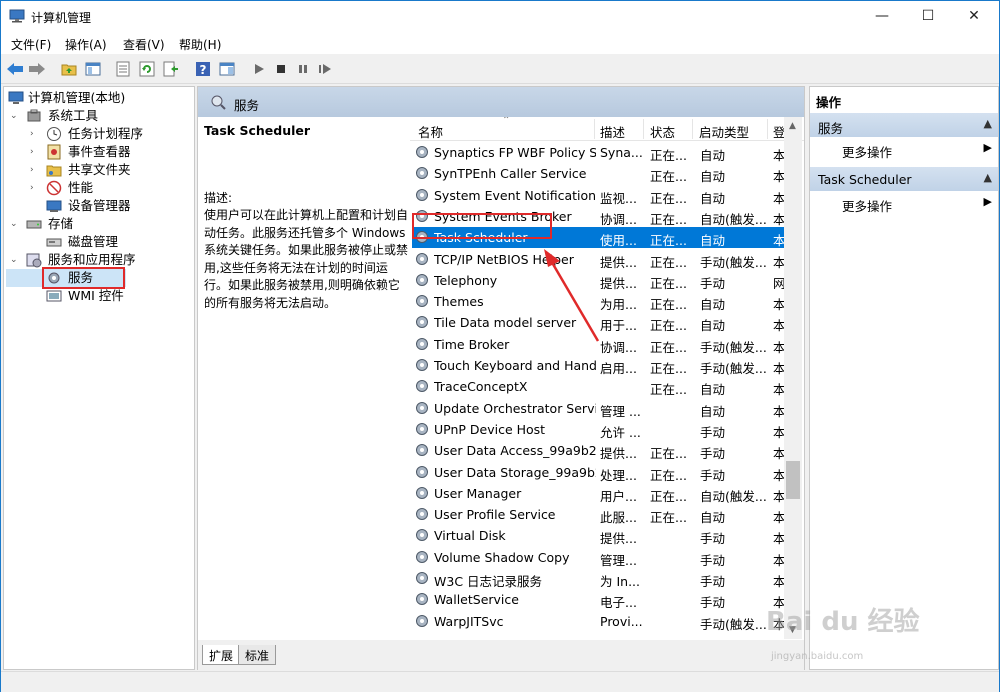  What do you see at coordinates (86, 44) in the screenshot?
I see `menu-action: 操作(A)` at bounding box center [86, 44].